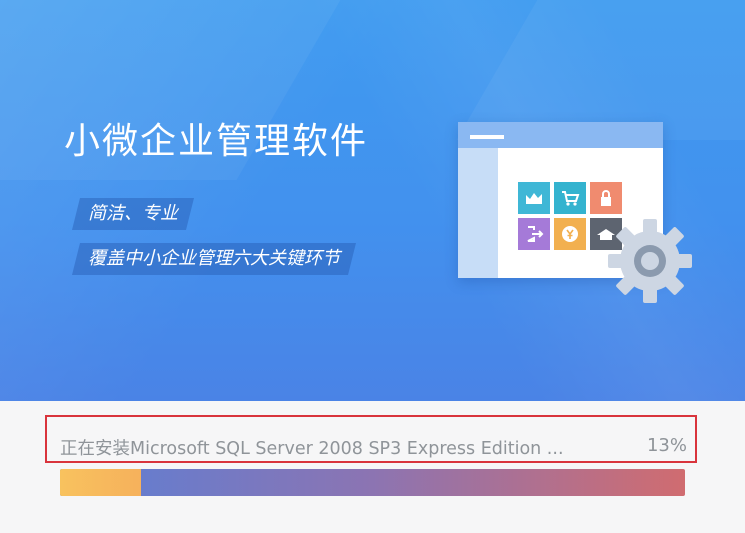 The height and width of the screenshot is (533, 745). What do you see at coordinates (534, 234) in the screenshot?
I see `logout-icon` at bounding box center [534, 234].